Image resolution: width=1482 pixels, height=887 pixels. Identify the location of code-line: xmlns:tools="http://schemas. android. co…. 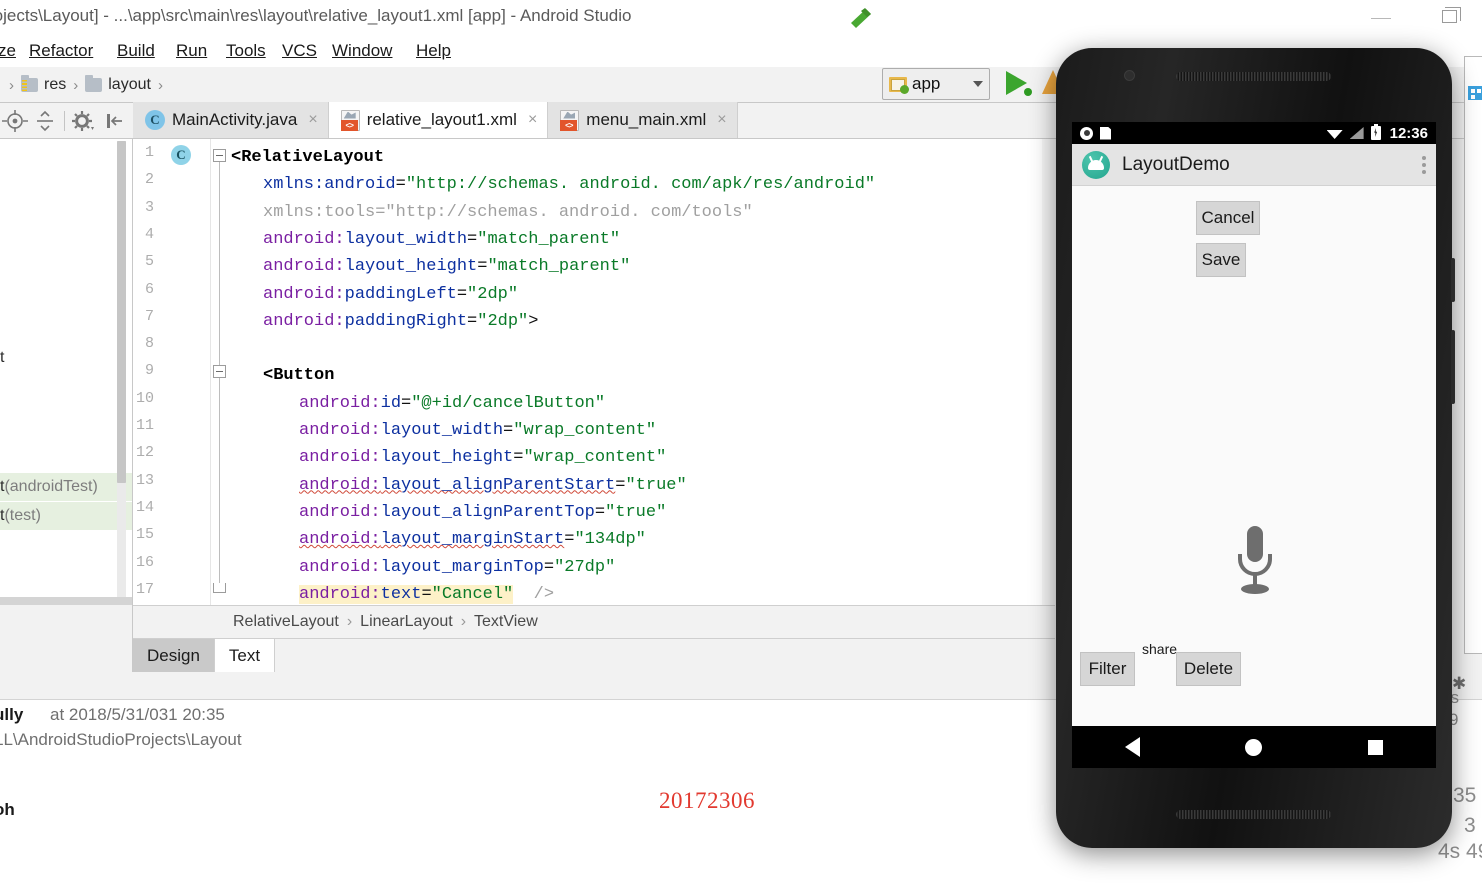
(508, 212).